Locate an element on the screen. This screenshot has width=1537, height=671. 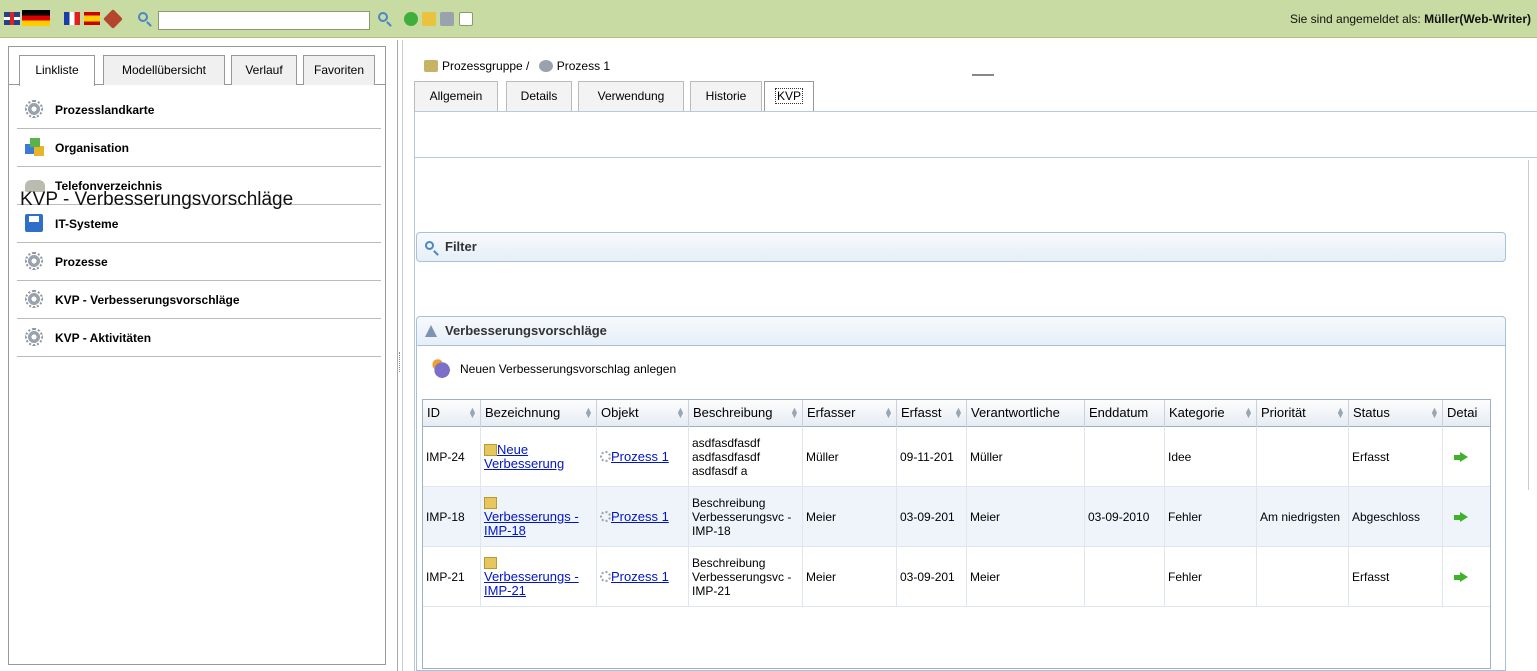
cell-id: IMP-24 is located at coordinates (452, 457).